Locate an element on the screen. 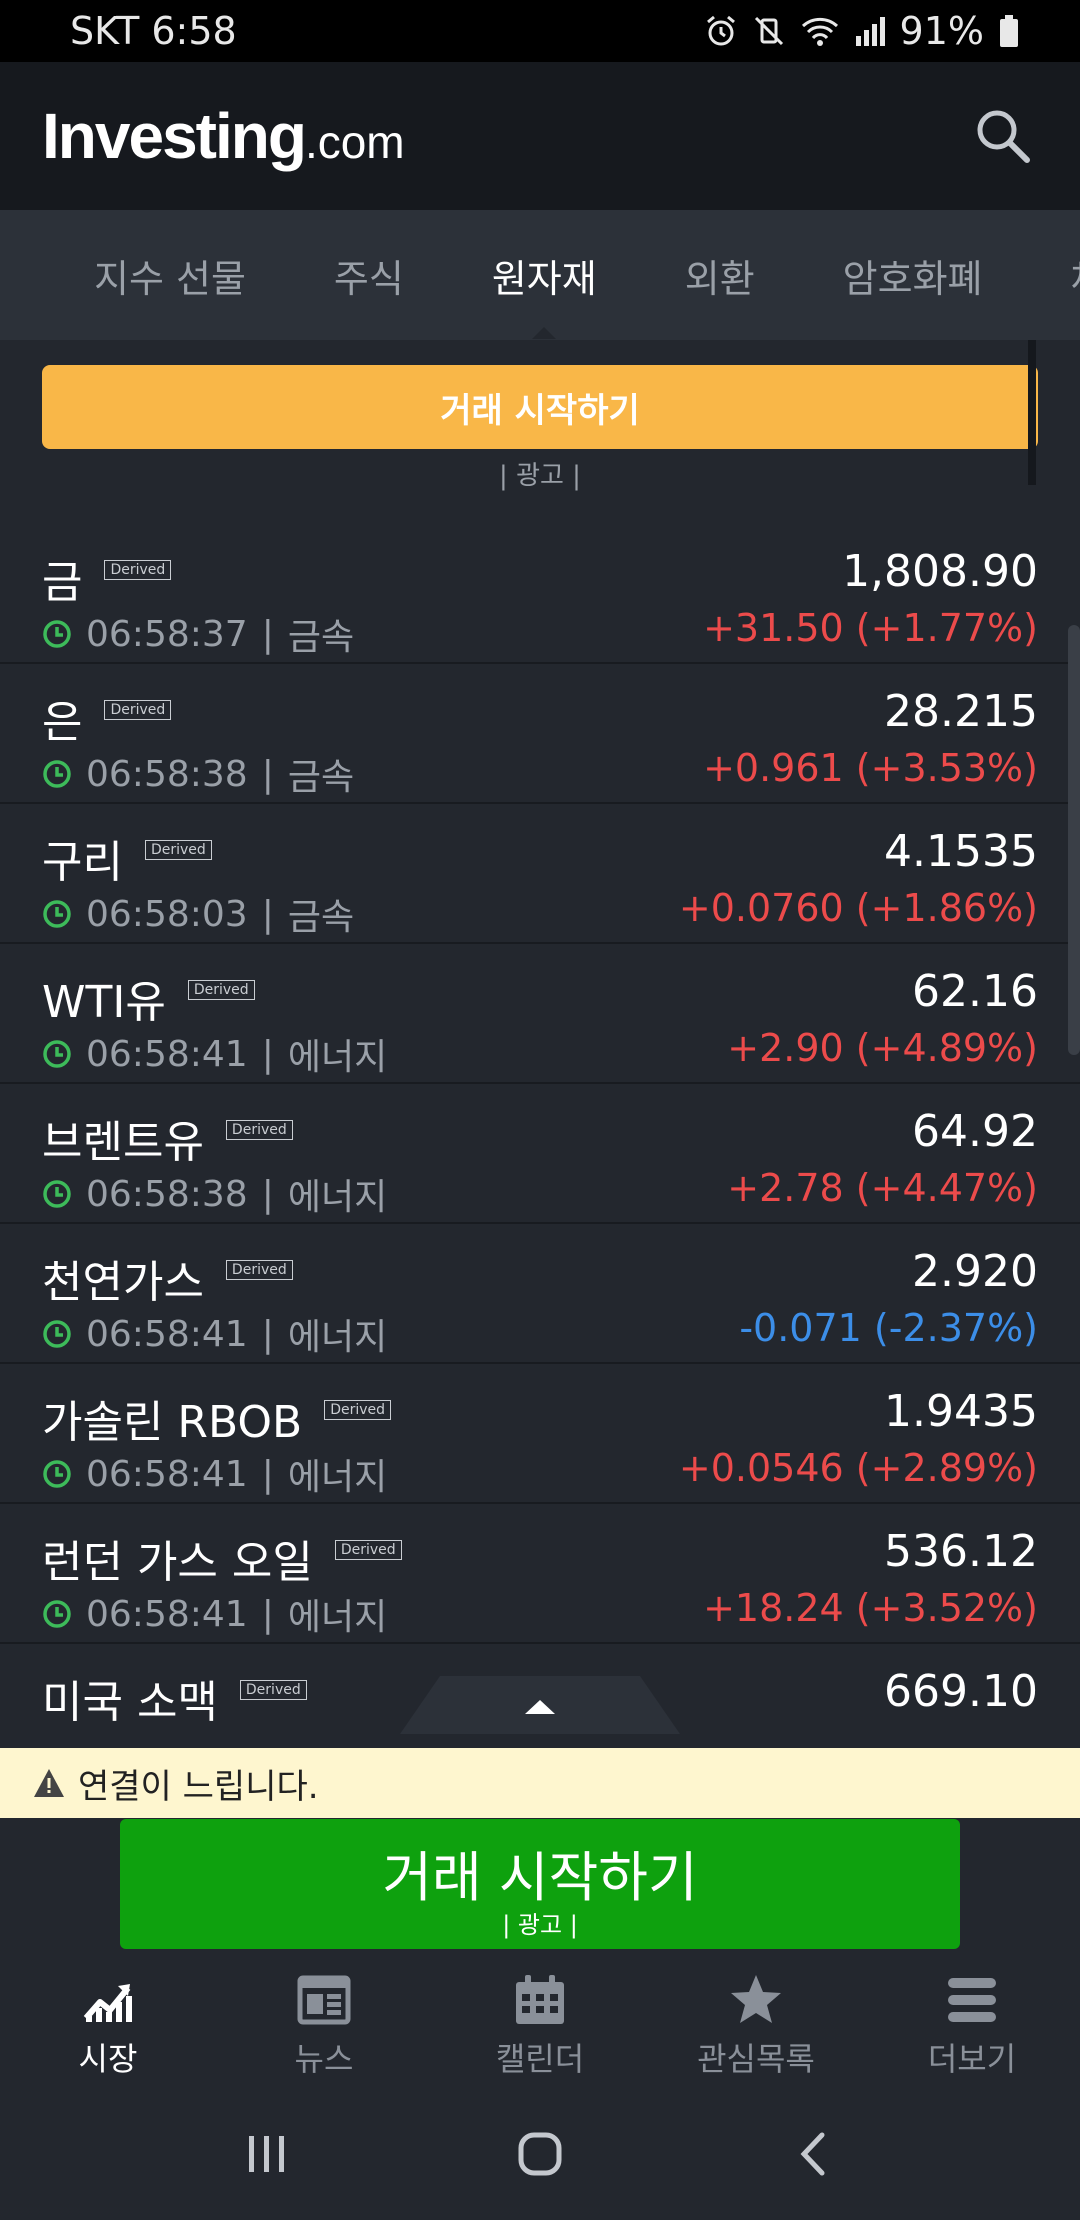 The width and height of the screenshot is (1080, 2220). commodity-time: 06:58:38 is located at coordinates (167, 774).